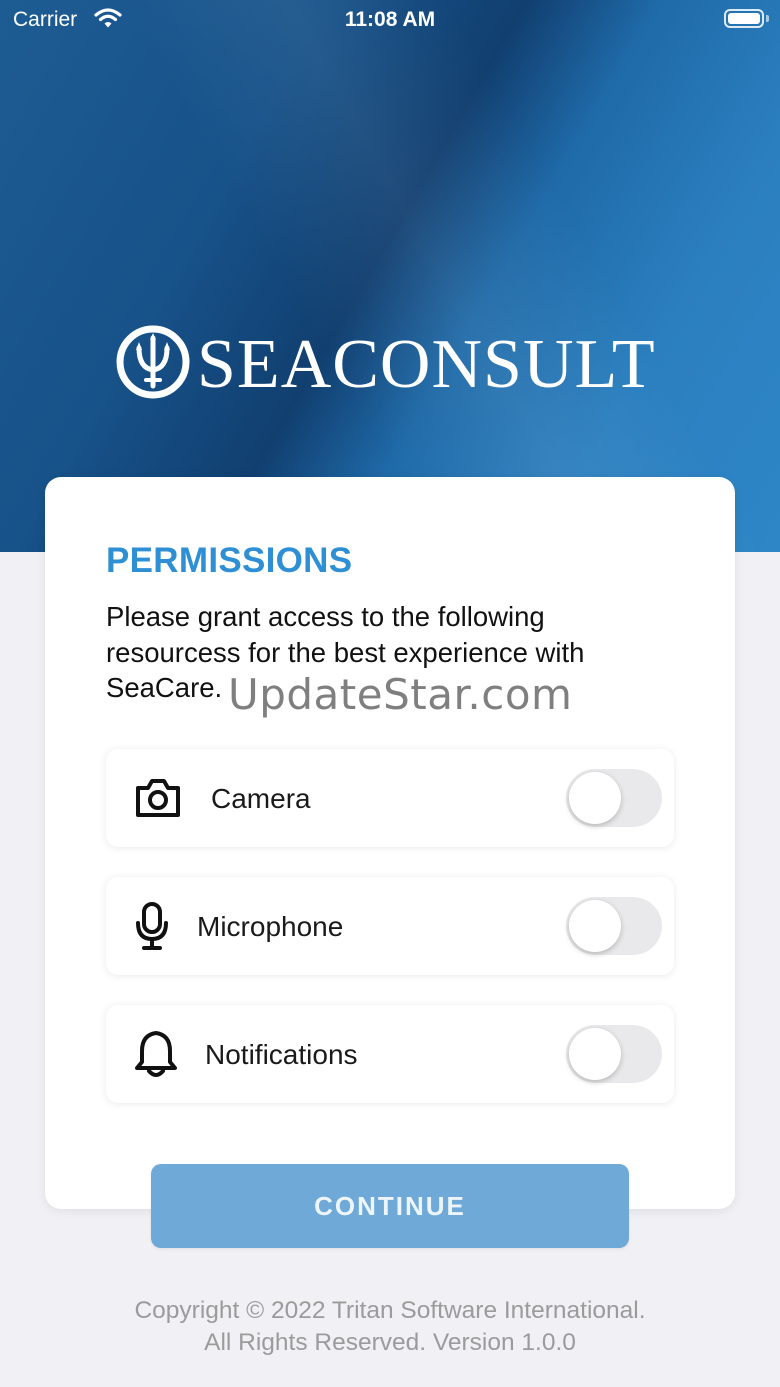 The image size is (780, 1387). I want to click on camera-toggle, so click(614, 798).